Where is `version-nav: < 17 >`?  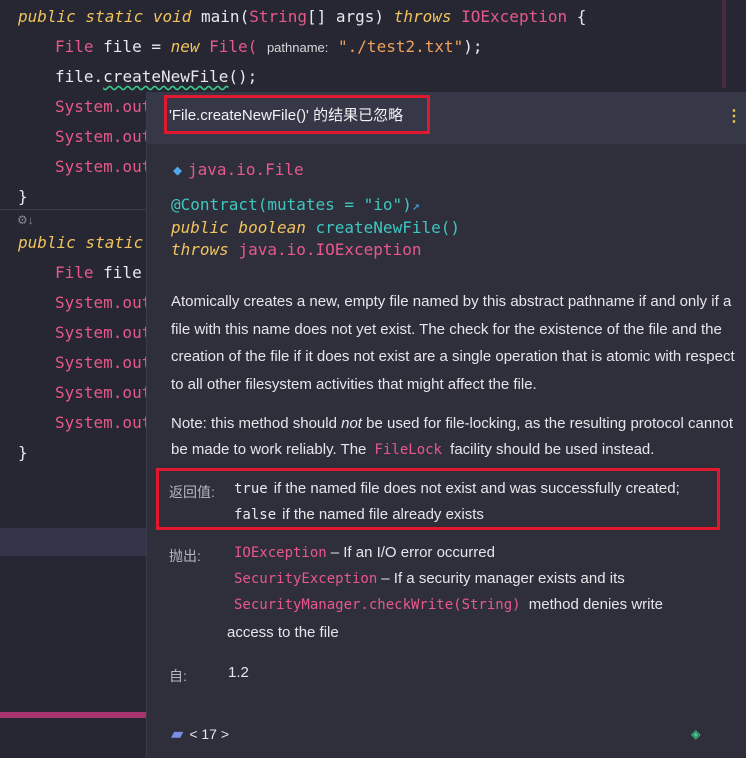
version-nav: < 17 > is located at coordinates (209, 734).